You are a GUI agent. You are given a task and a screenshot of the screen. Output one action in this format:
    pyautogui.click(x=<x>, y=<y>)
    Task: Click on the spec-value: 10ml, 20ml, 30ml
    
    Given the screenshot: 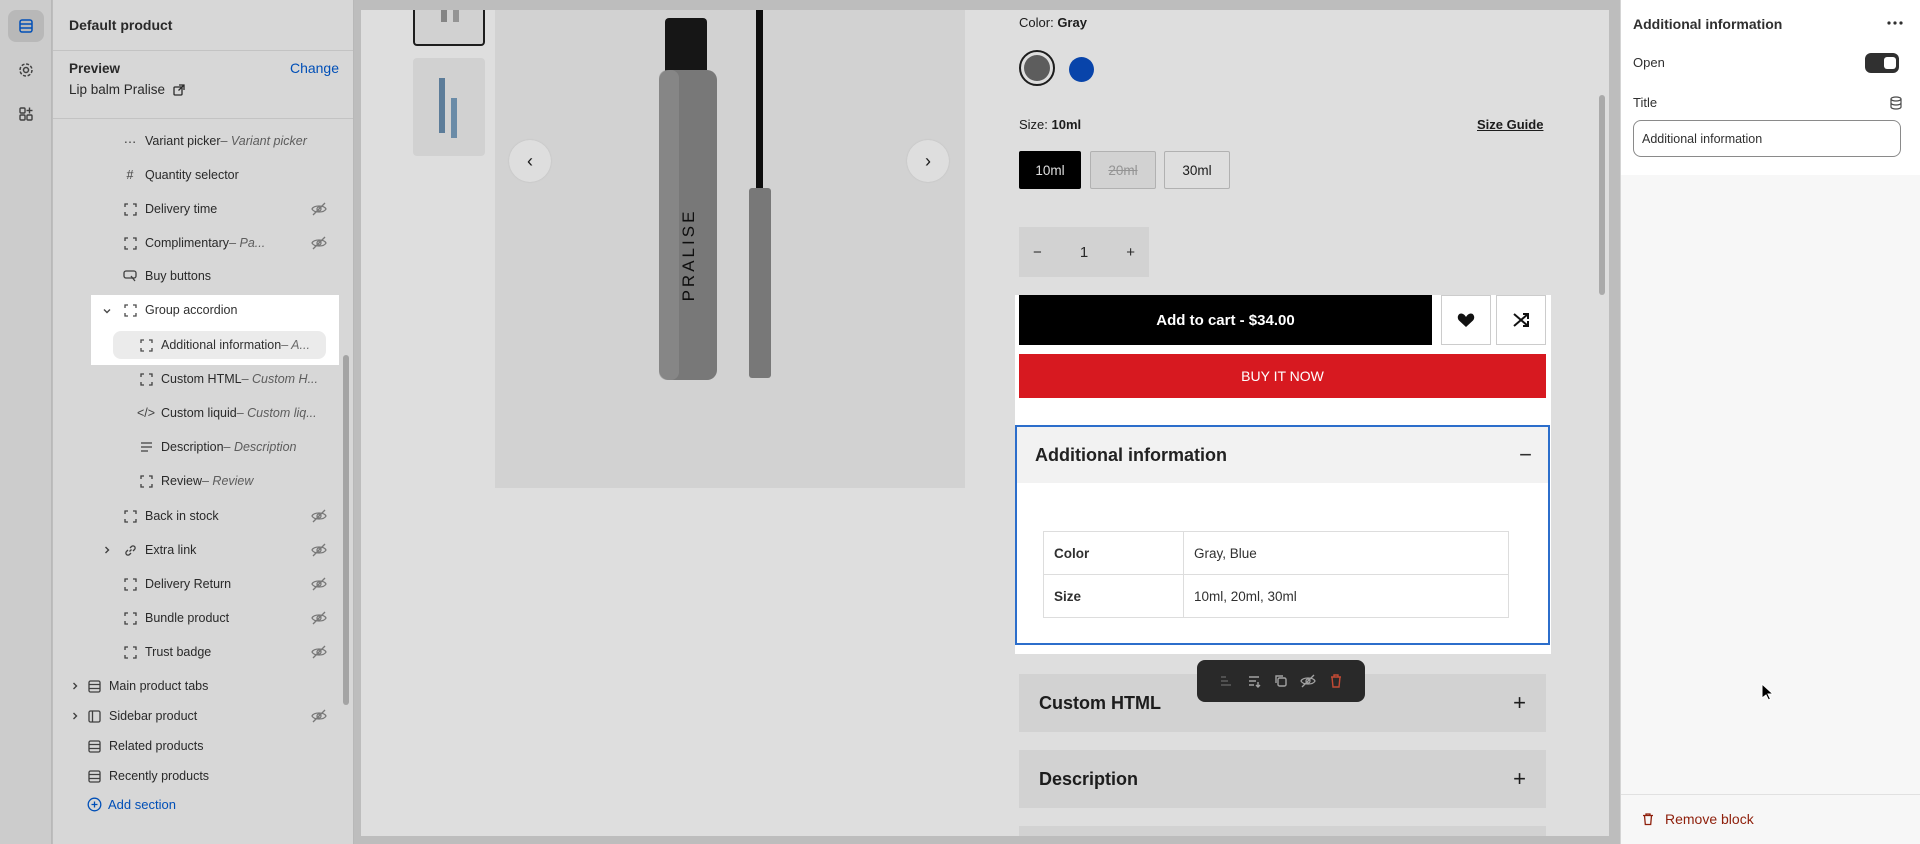 What is the action you would take?
    pyautogui.click(x=1346, y=596)
    